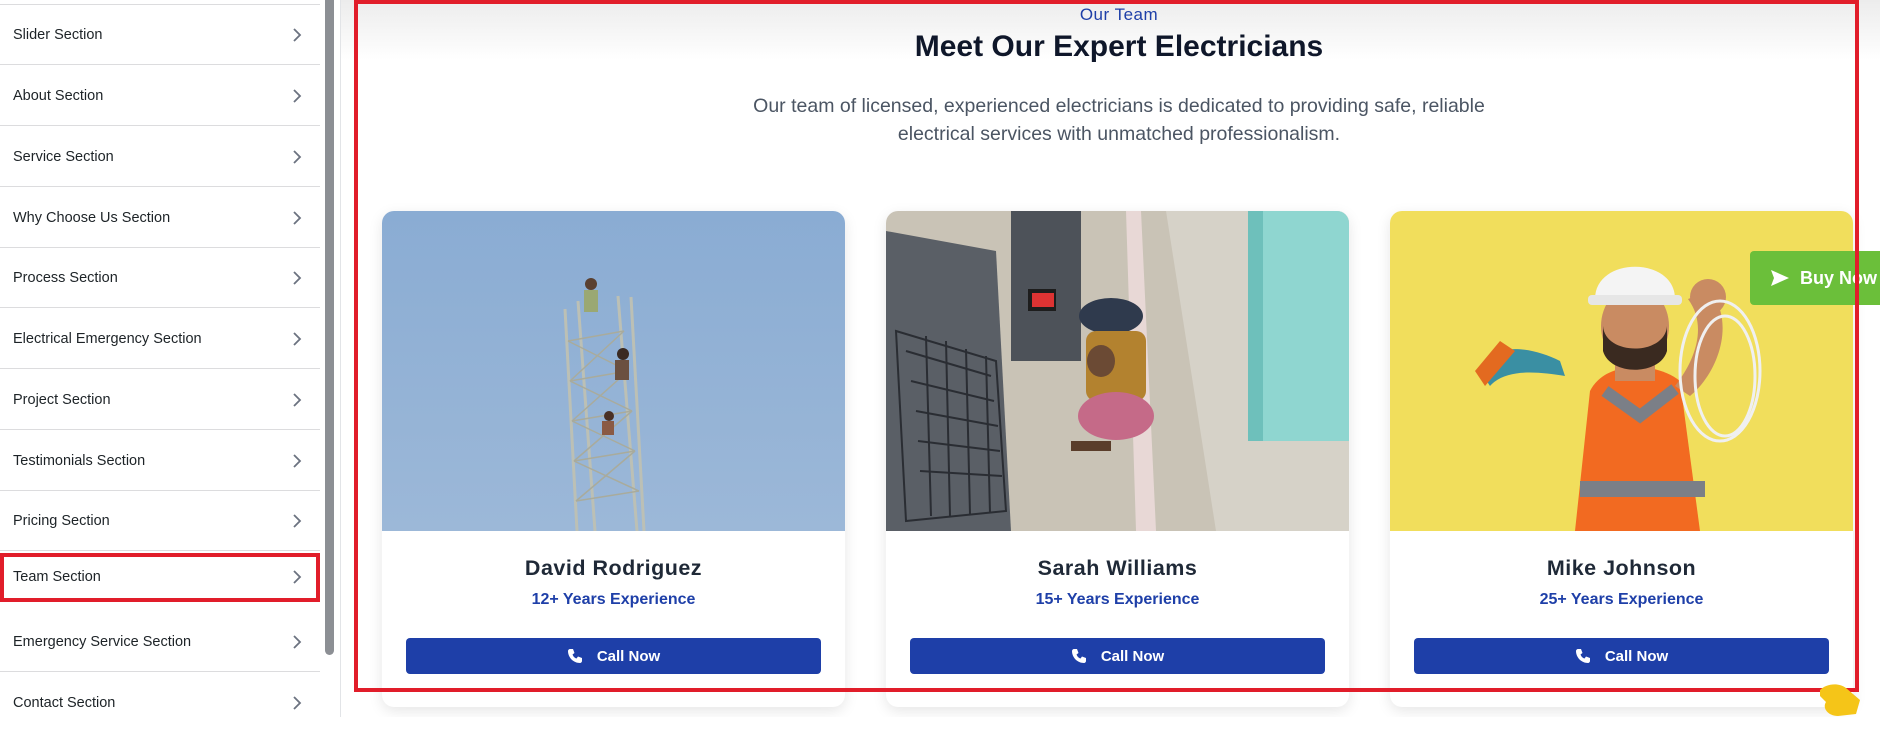 This screenshot has width=1880, height=733. Describe the element at coordinates (58, 34) in the screenshot. I see `sidebar-item-label: Slider Section` at that location.